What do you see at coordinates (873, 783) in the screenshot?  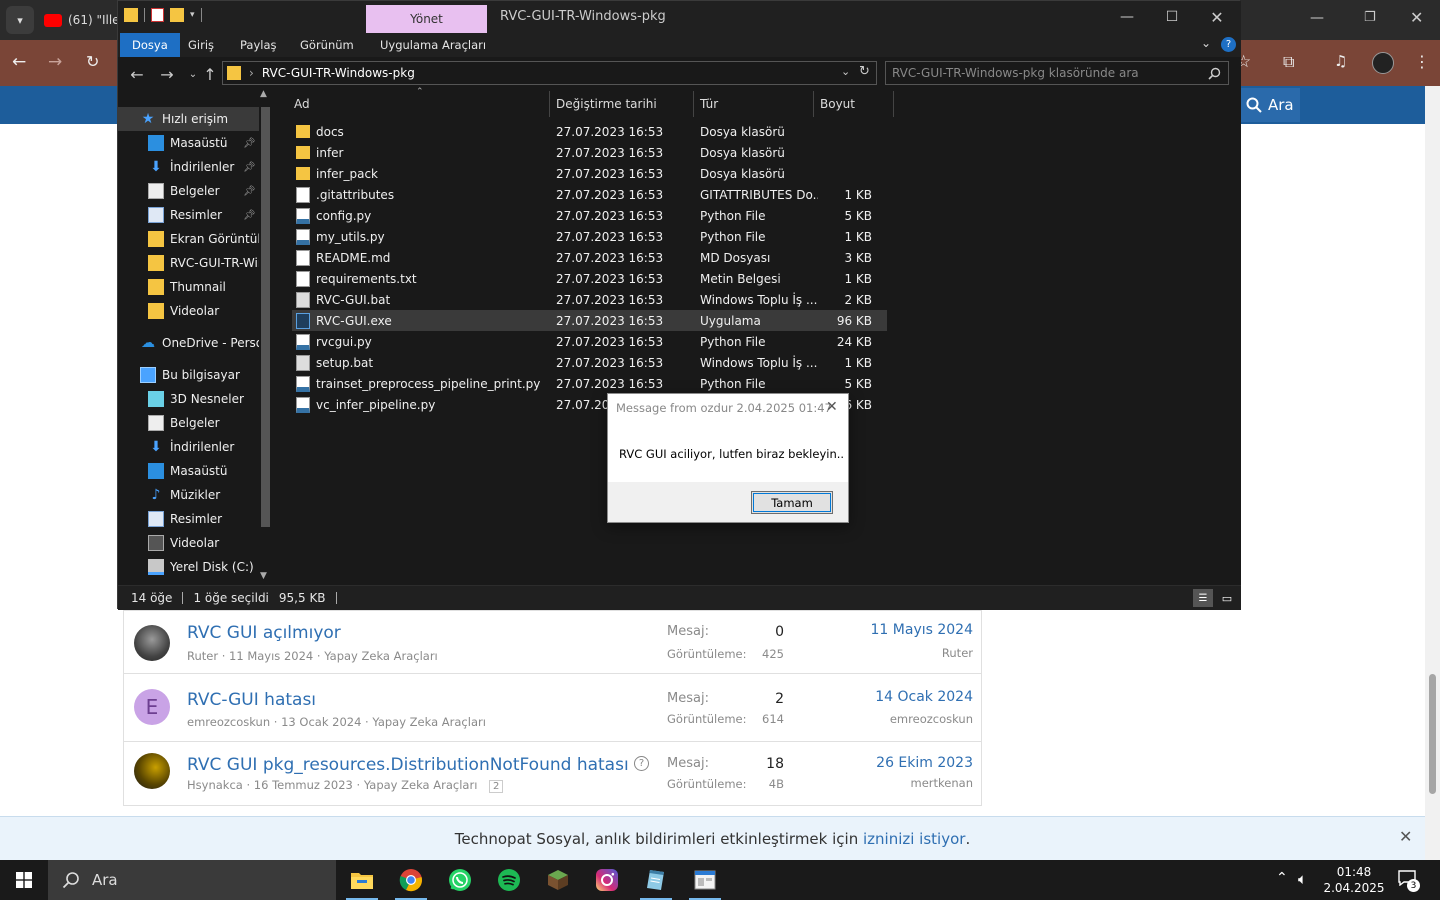 I see `last-post-user: mertkenan` at bounding box center [873, 783].